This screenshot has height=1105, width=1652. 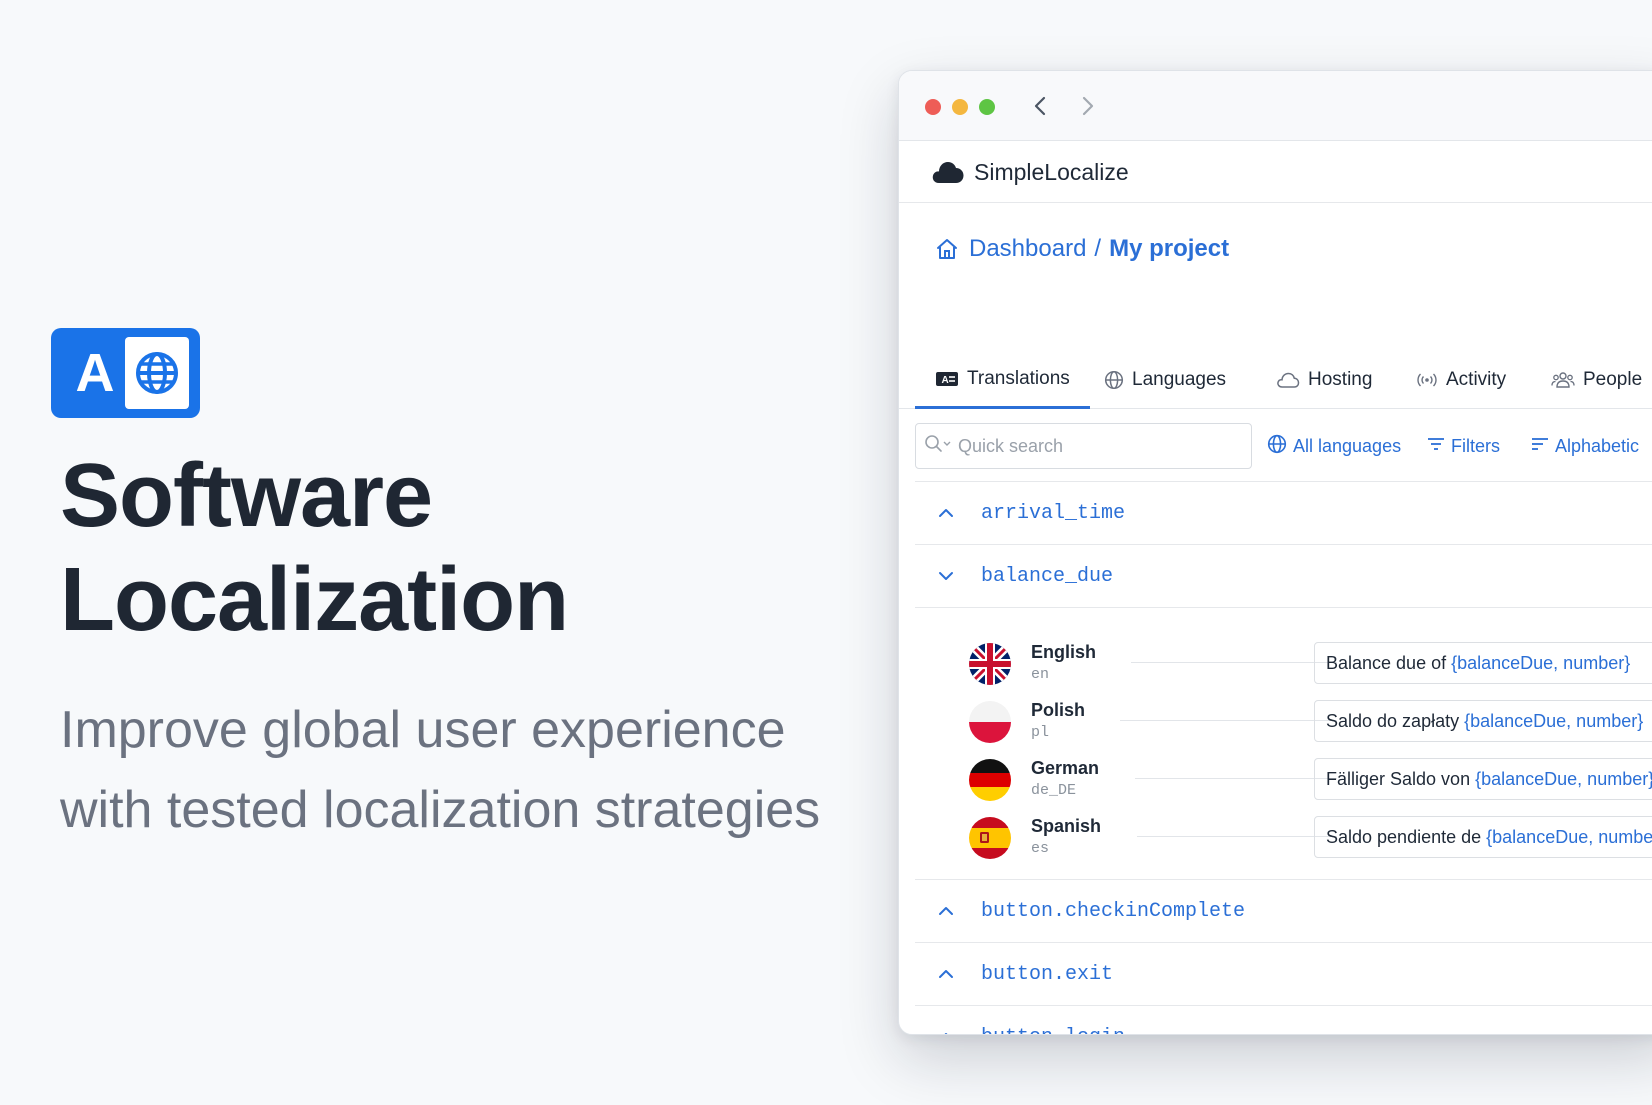 I want to click on language-code: es, so click(x=1040, y=848).